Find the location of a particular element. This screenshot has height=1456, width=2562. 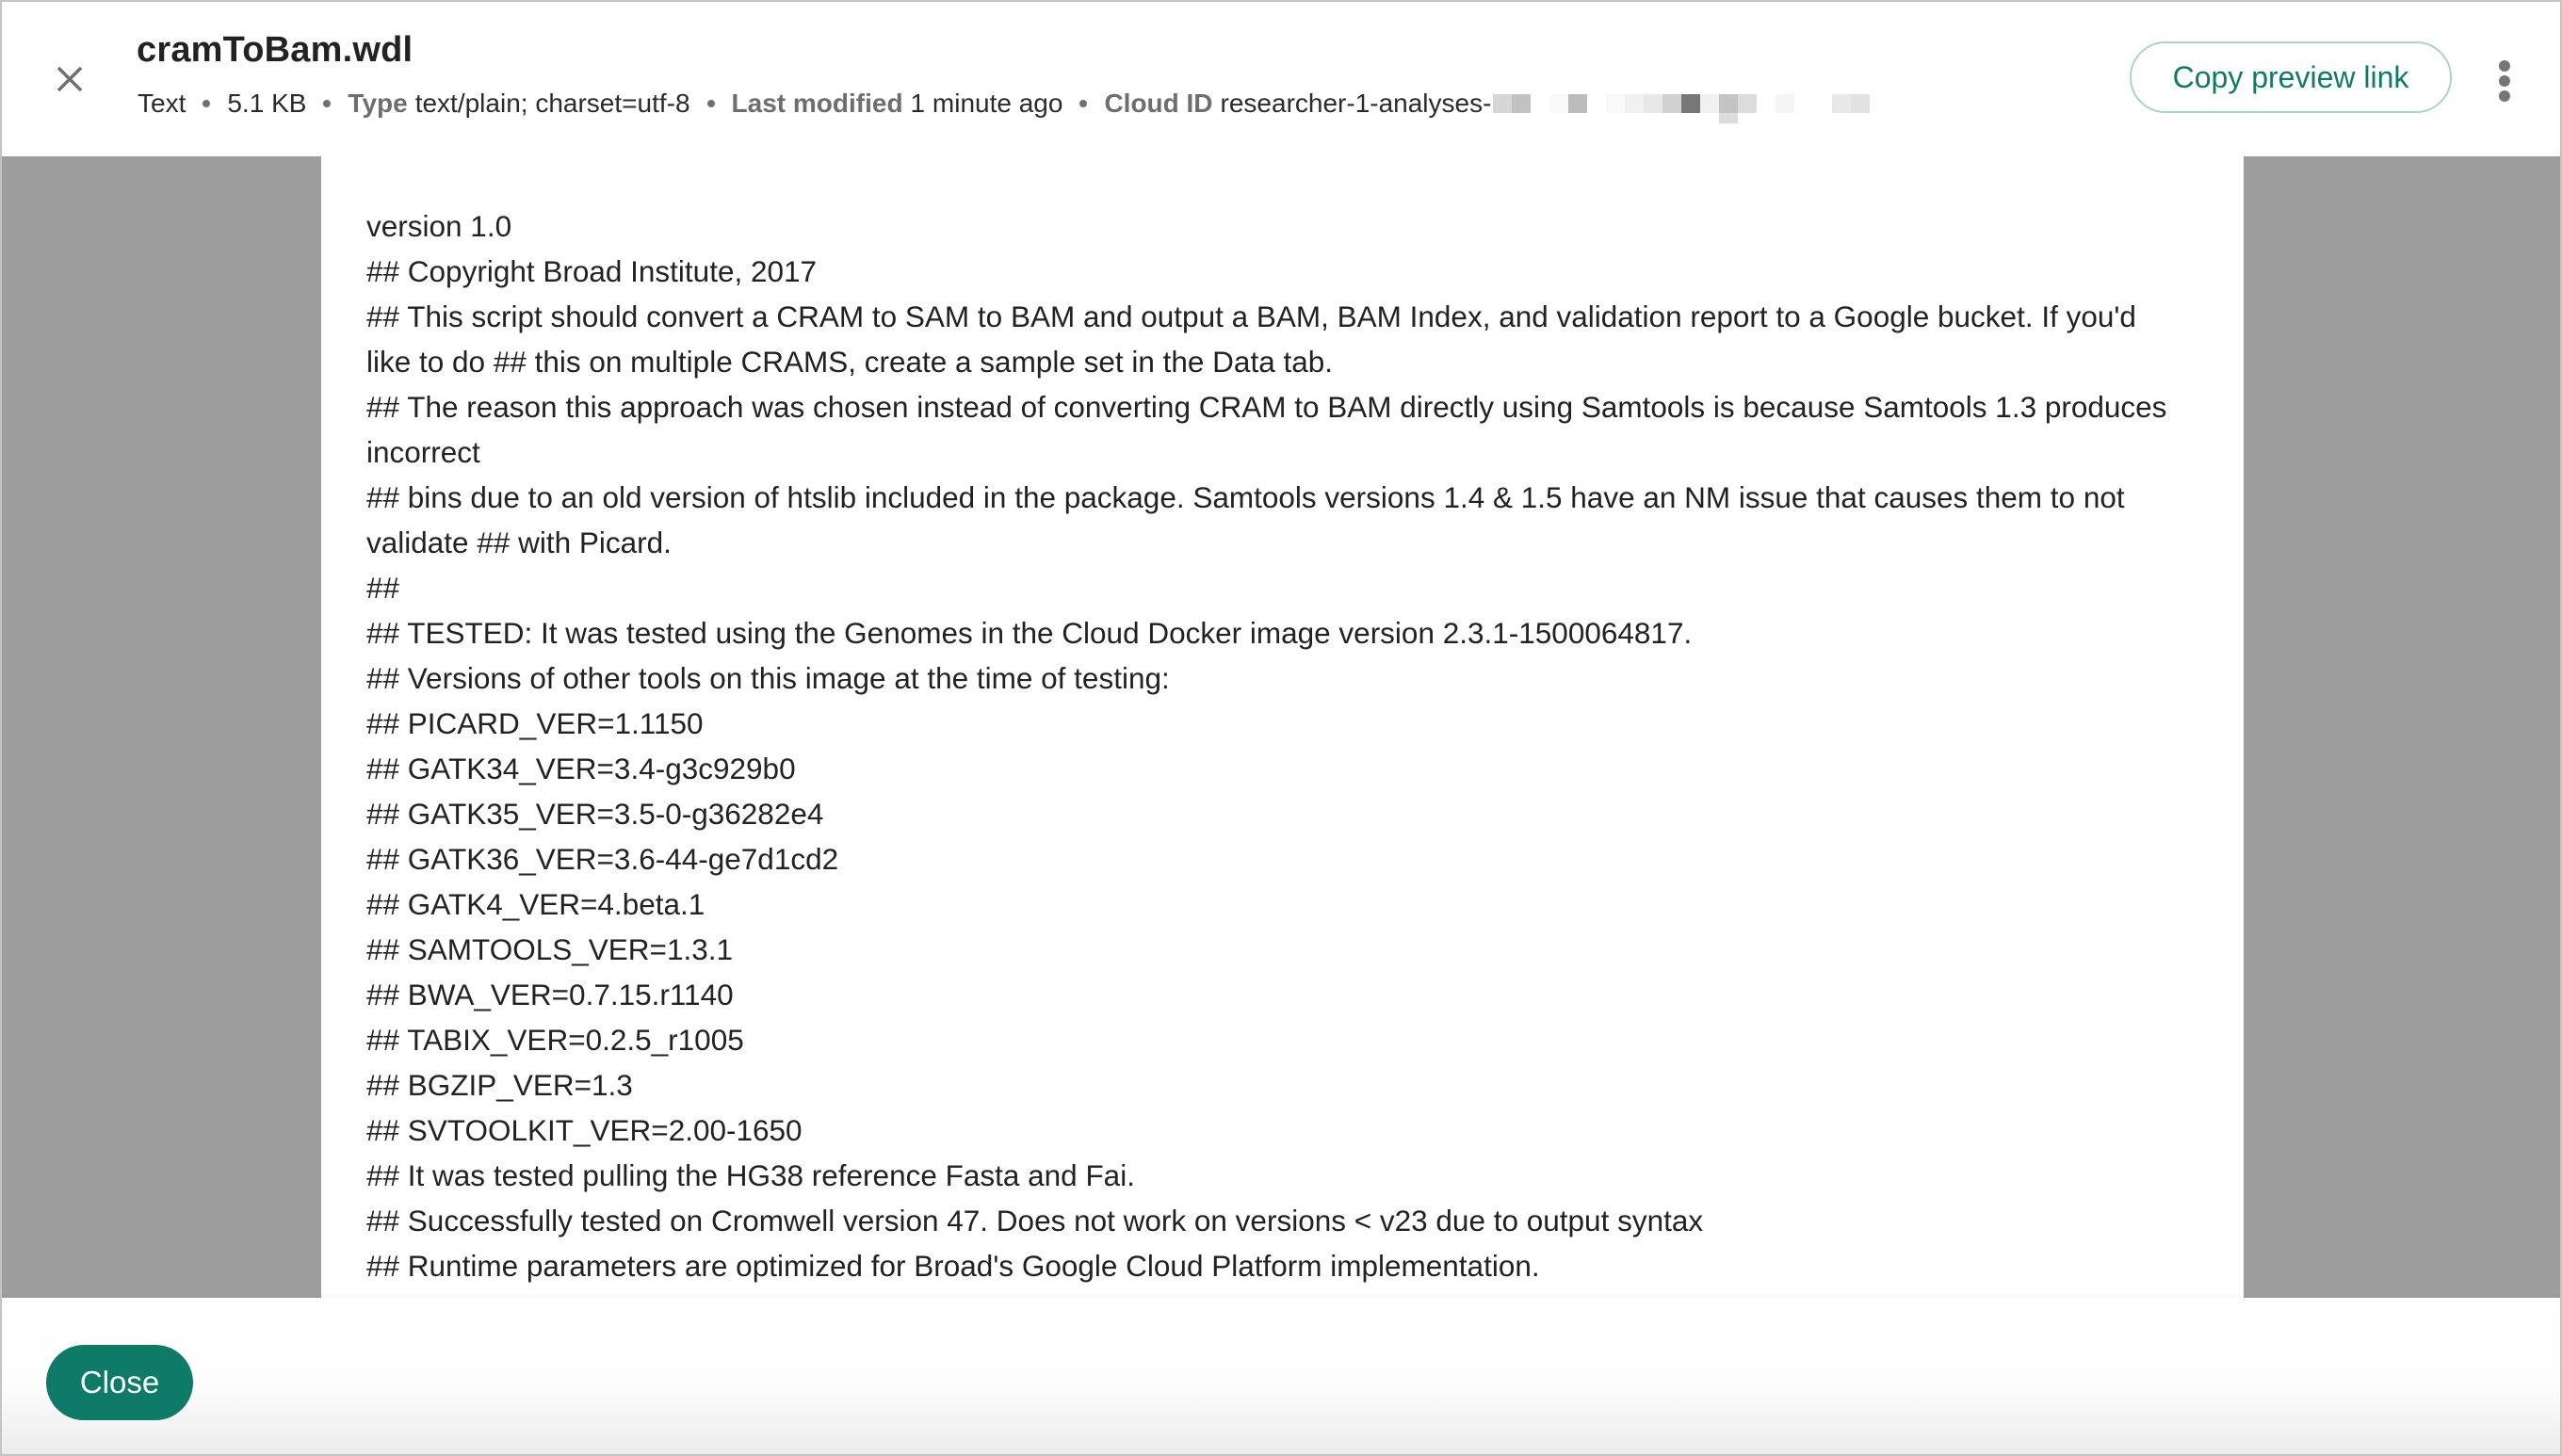

document-line: ## TABIX_VER=0.2.5_r1005 is located at coordinates (555, 1040).